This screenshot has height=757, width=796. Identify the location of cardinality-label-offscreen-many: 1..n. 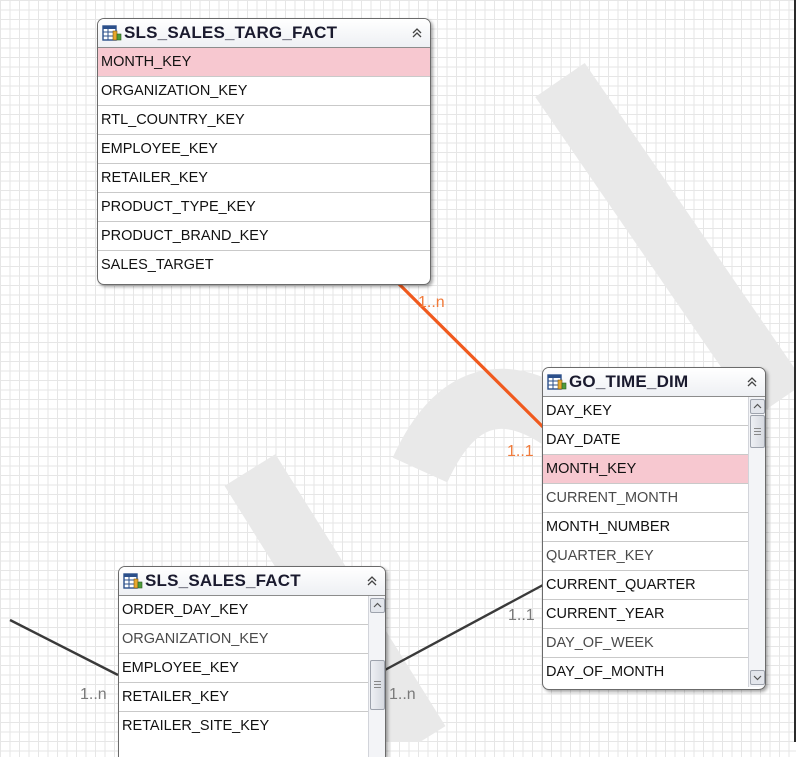
(93, 694).